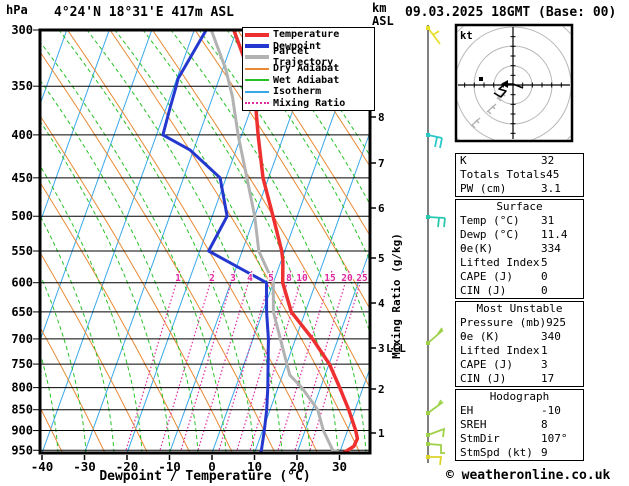  I want to click on table-row: Lifted Index 1, so click(519, 351).